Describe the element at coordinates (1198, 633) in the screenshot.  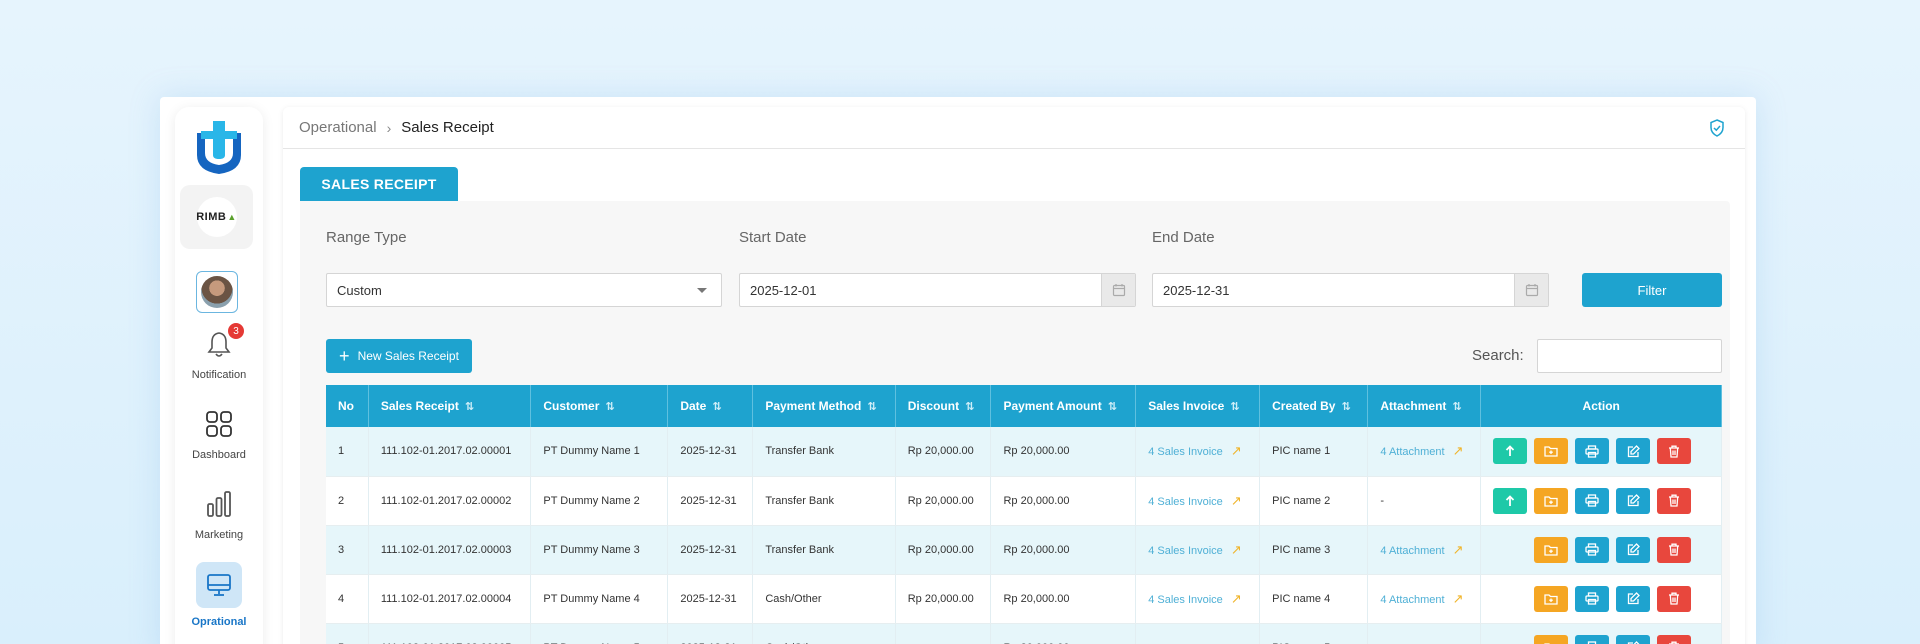
I see `table-cell: 4 Sales Invoice↗` at that location.